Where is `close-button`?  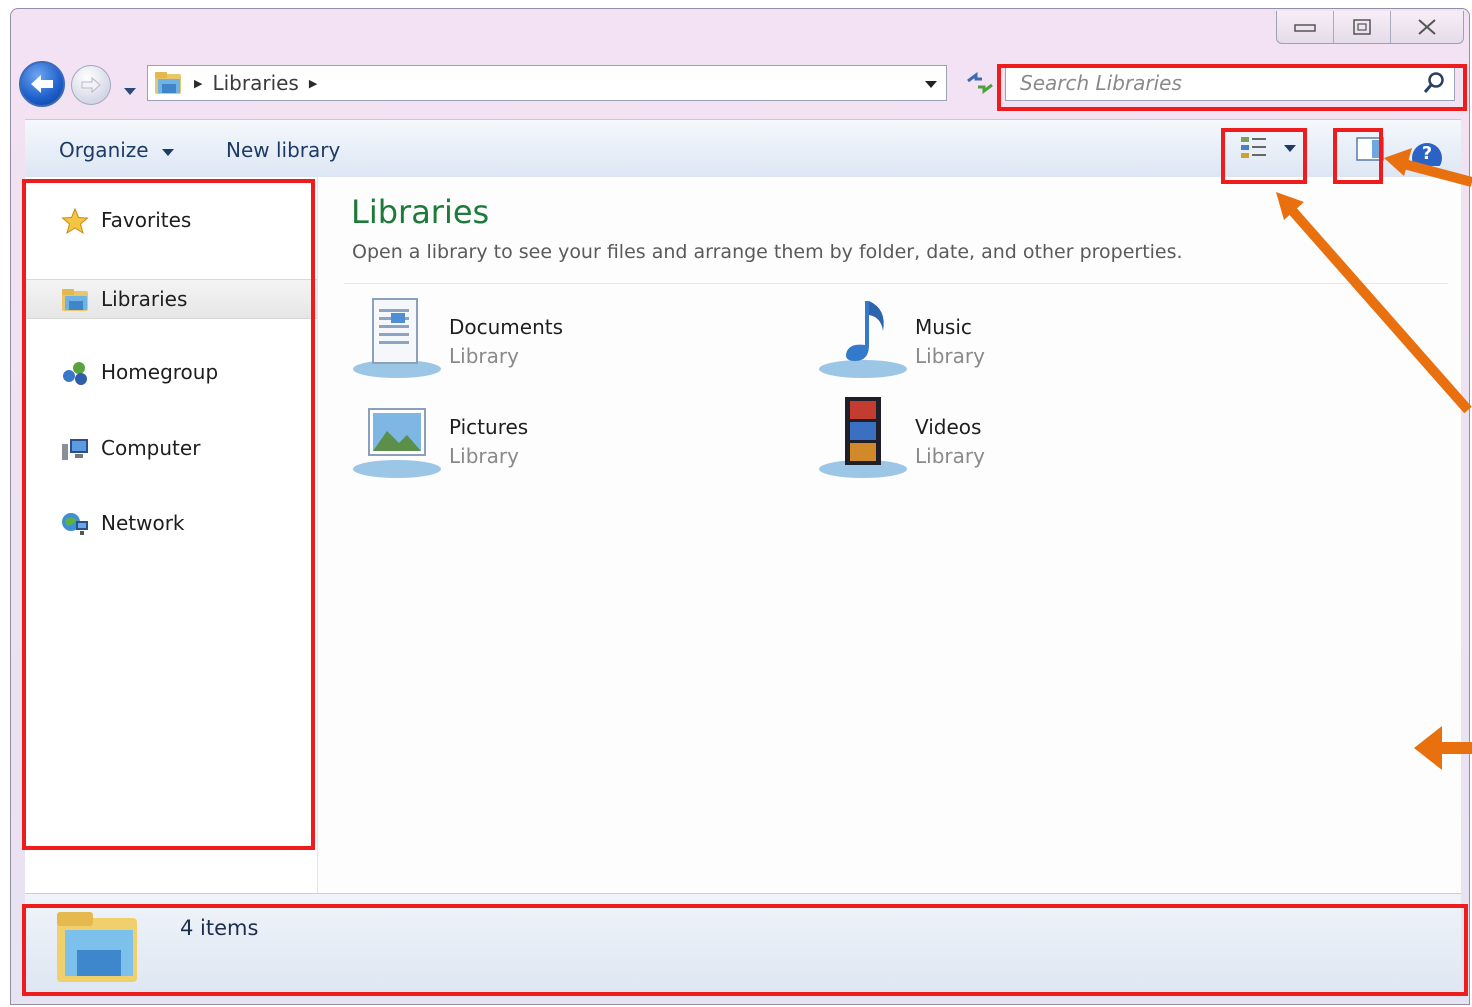
close-button is located at coordinates (1426, 27).